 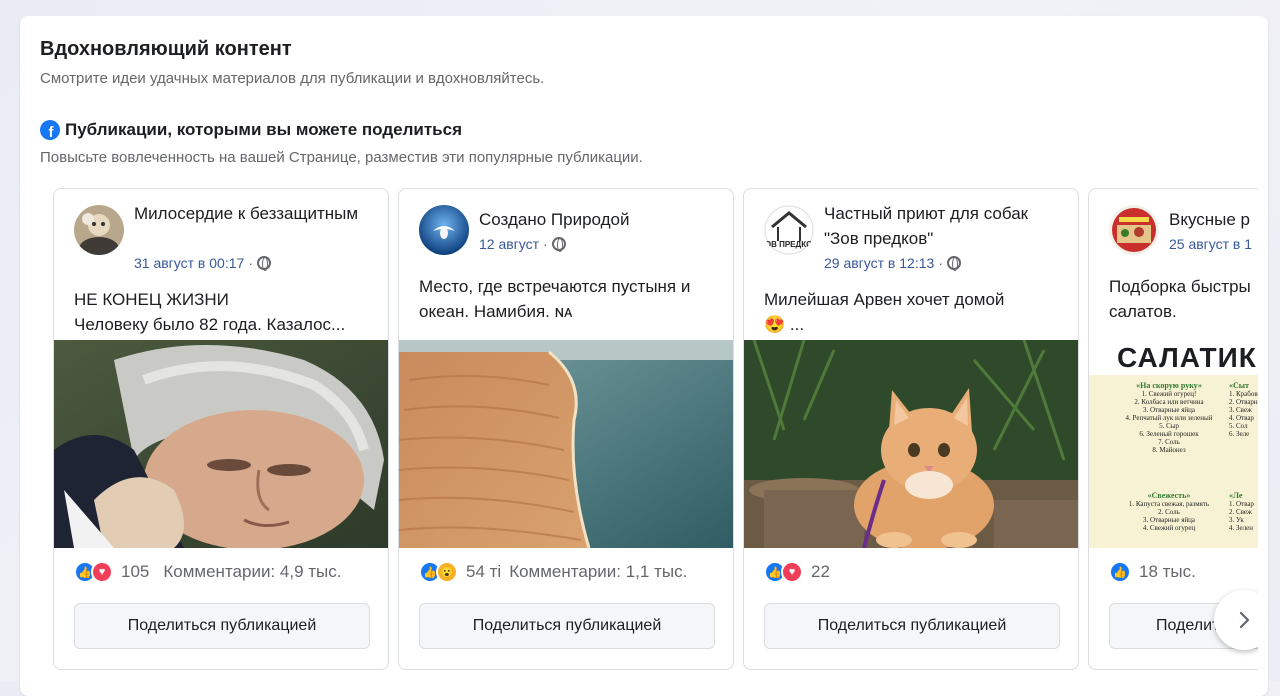 What do you see at coordinates (555, 286) in the screenshot?
I see `post-text-line: Место, где встречаются пустыня и` at bounding box center [555, 286].